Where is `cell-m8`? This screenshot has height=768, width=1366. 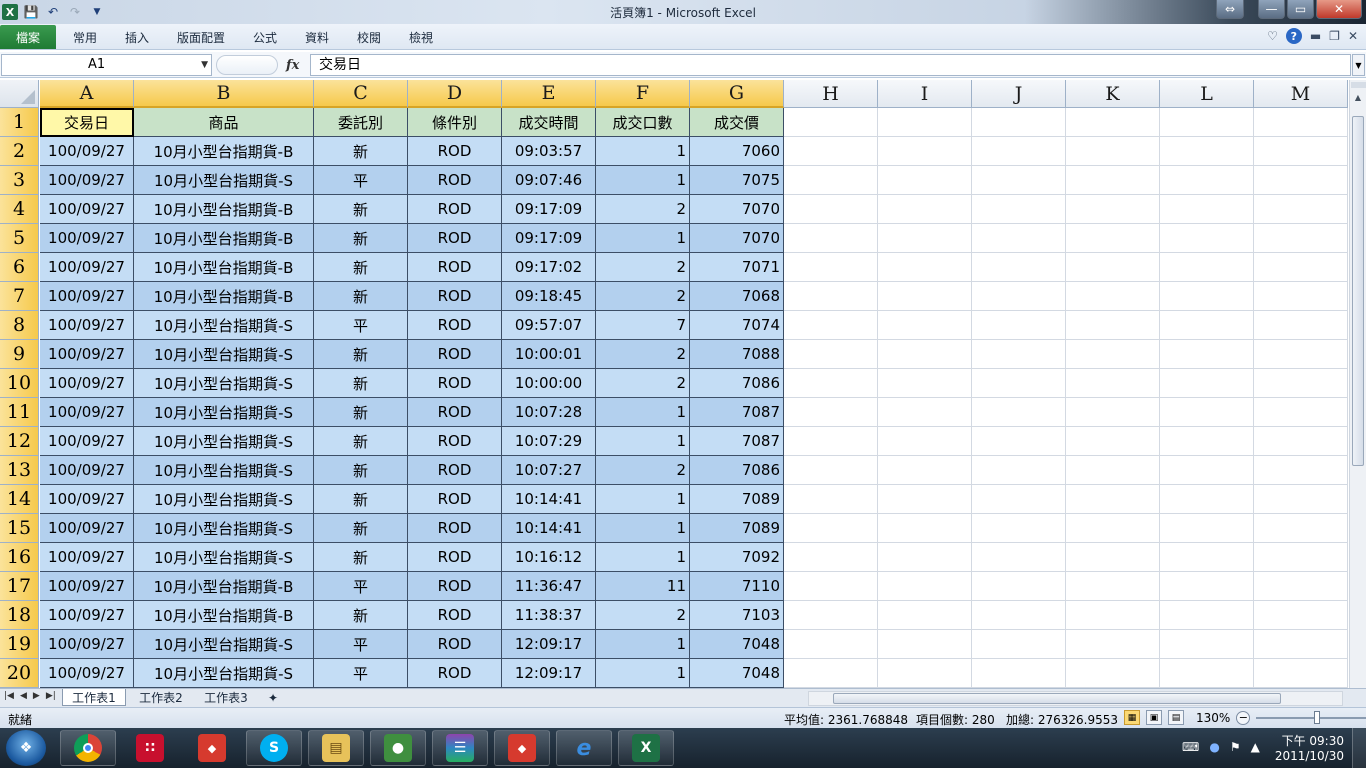
cell-m8 is located at coordinates (1301, 325).